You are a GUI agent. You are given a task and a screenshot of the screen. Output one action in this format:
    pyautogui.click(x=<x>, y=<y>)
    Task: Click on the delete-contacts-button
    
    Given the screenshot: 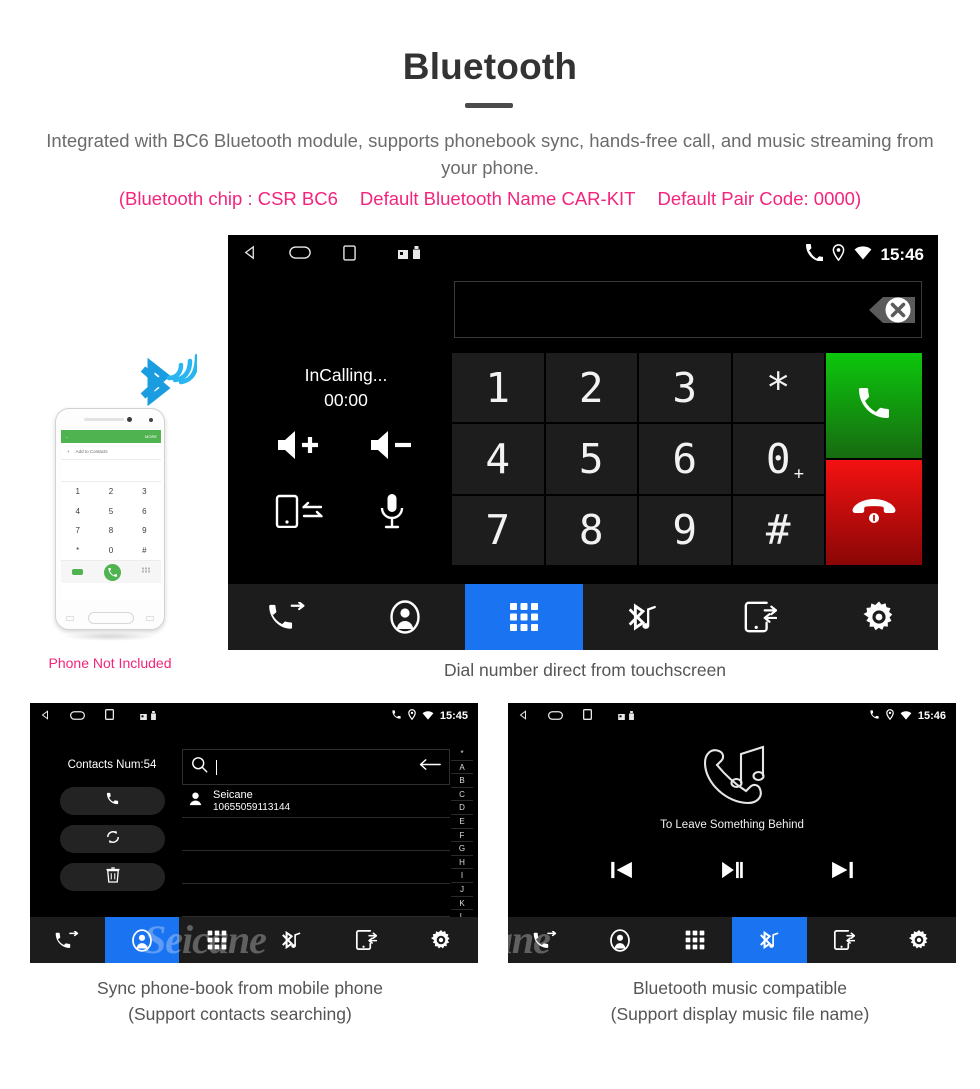 What is the action you would take?
    pyautogui.click(x=112, y=877)
    